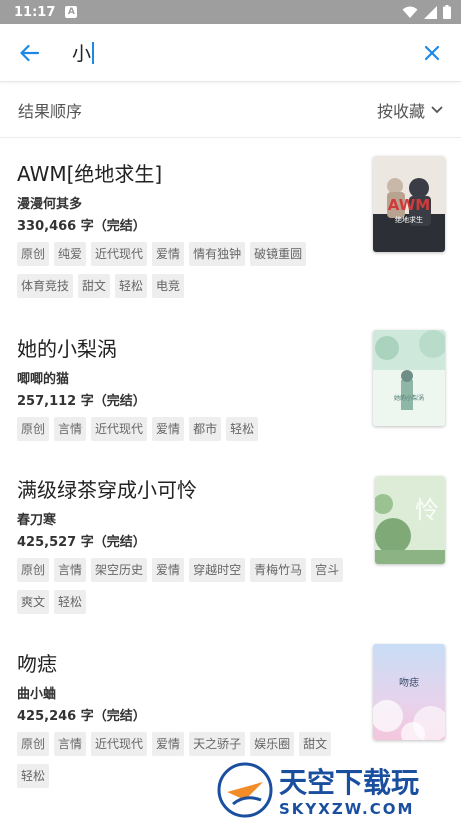  I want to click on cover-title: 她的小梨涡, so click(409, 398).